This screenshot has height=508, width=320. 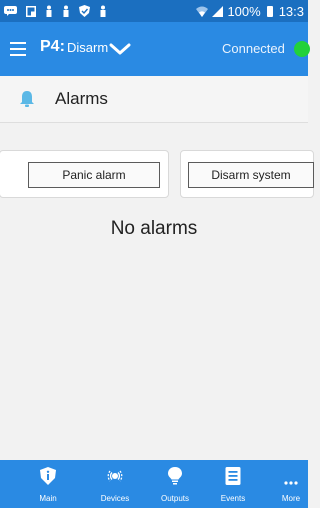 I want to click on nav-more: More, so click(x=291, y=484).